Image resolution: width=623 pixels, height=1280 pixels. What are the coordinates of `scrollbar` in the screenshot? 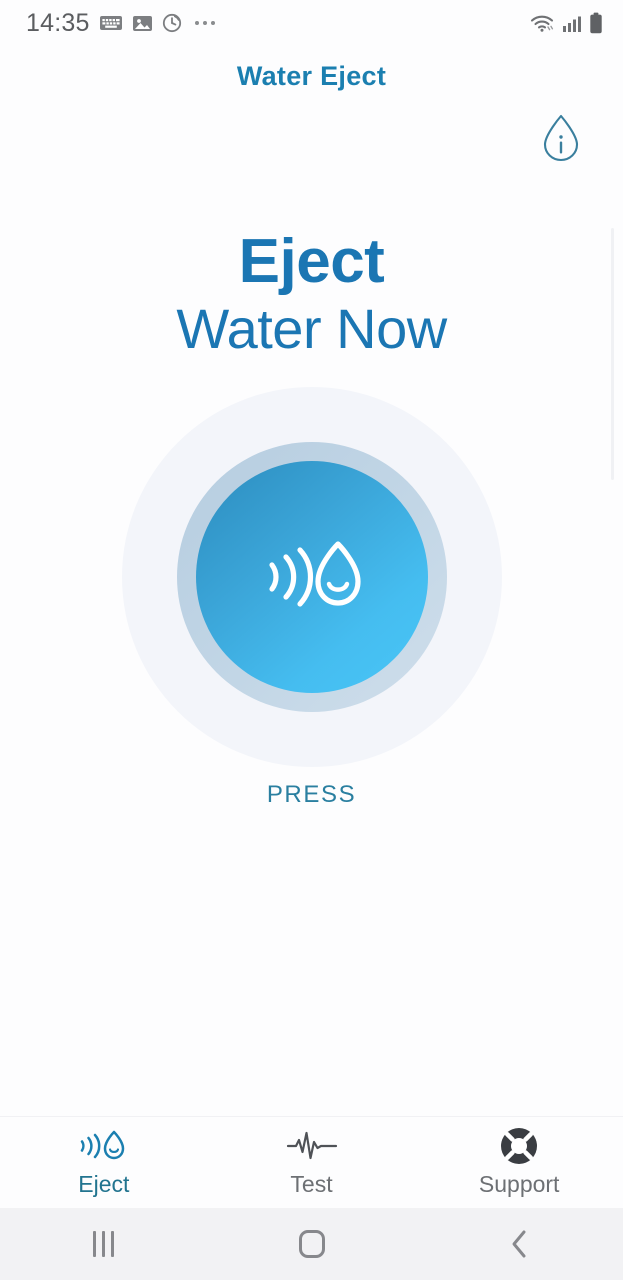 It's located at (612, 354).